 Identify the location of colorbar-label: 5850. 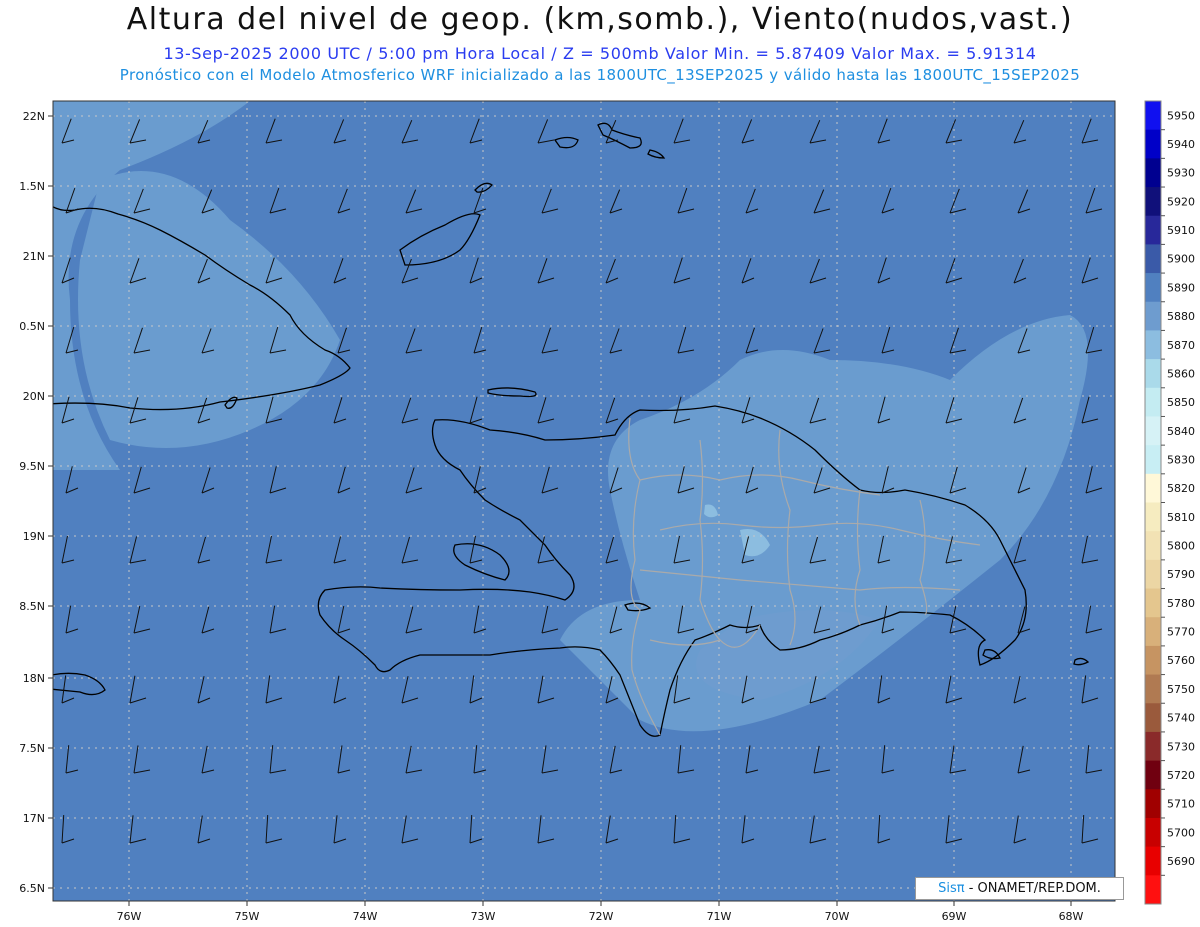
(1181, 402).